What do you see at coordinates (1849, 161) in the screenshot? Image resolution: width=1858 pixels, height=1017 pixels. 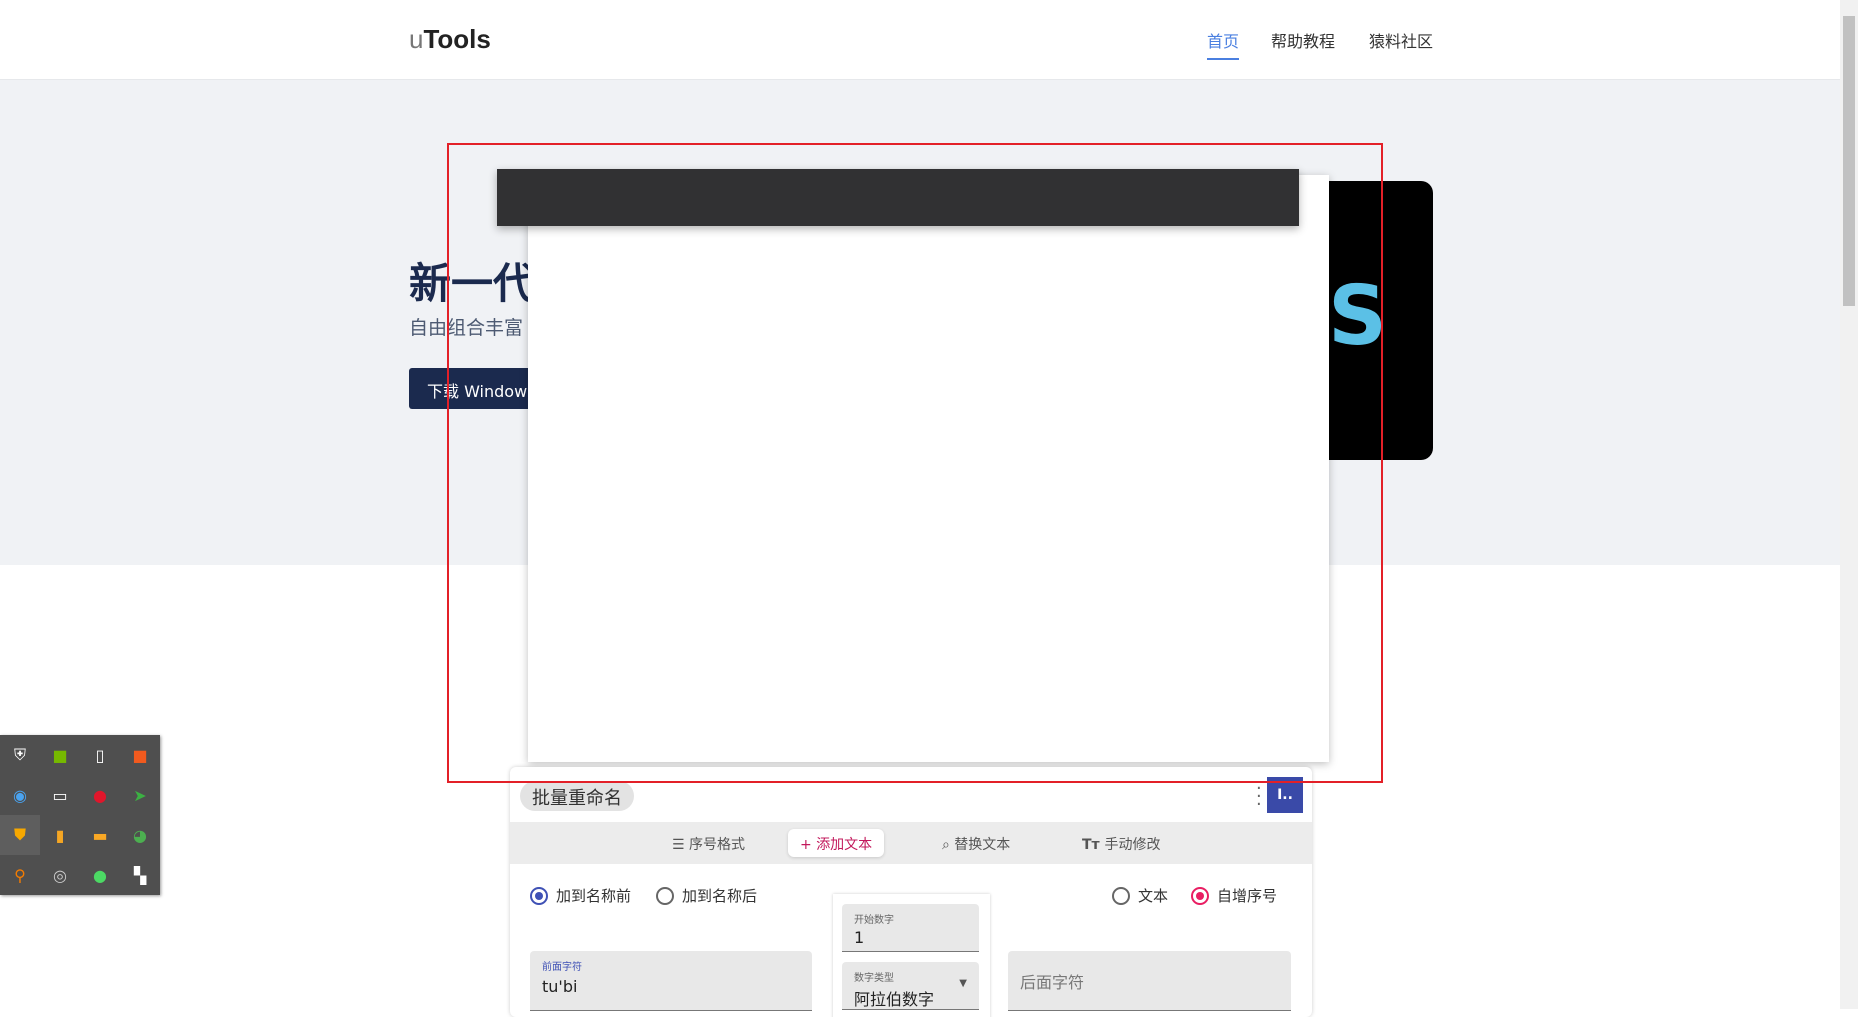 I see `scrollbar-thumb` at bounding box center [1849, 161].